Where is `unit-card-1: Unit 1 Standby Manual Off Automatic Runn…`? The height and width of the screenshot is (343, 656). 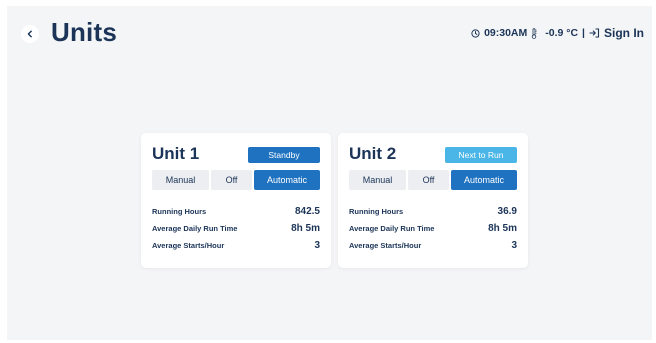 unit-card-1: Unit 1 Standby Manual Off Automatic Runn… is located at coordinates (236, 200).